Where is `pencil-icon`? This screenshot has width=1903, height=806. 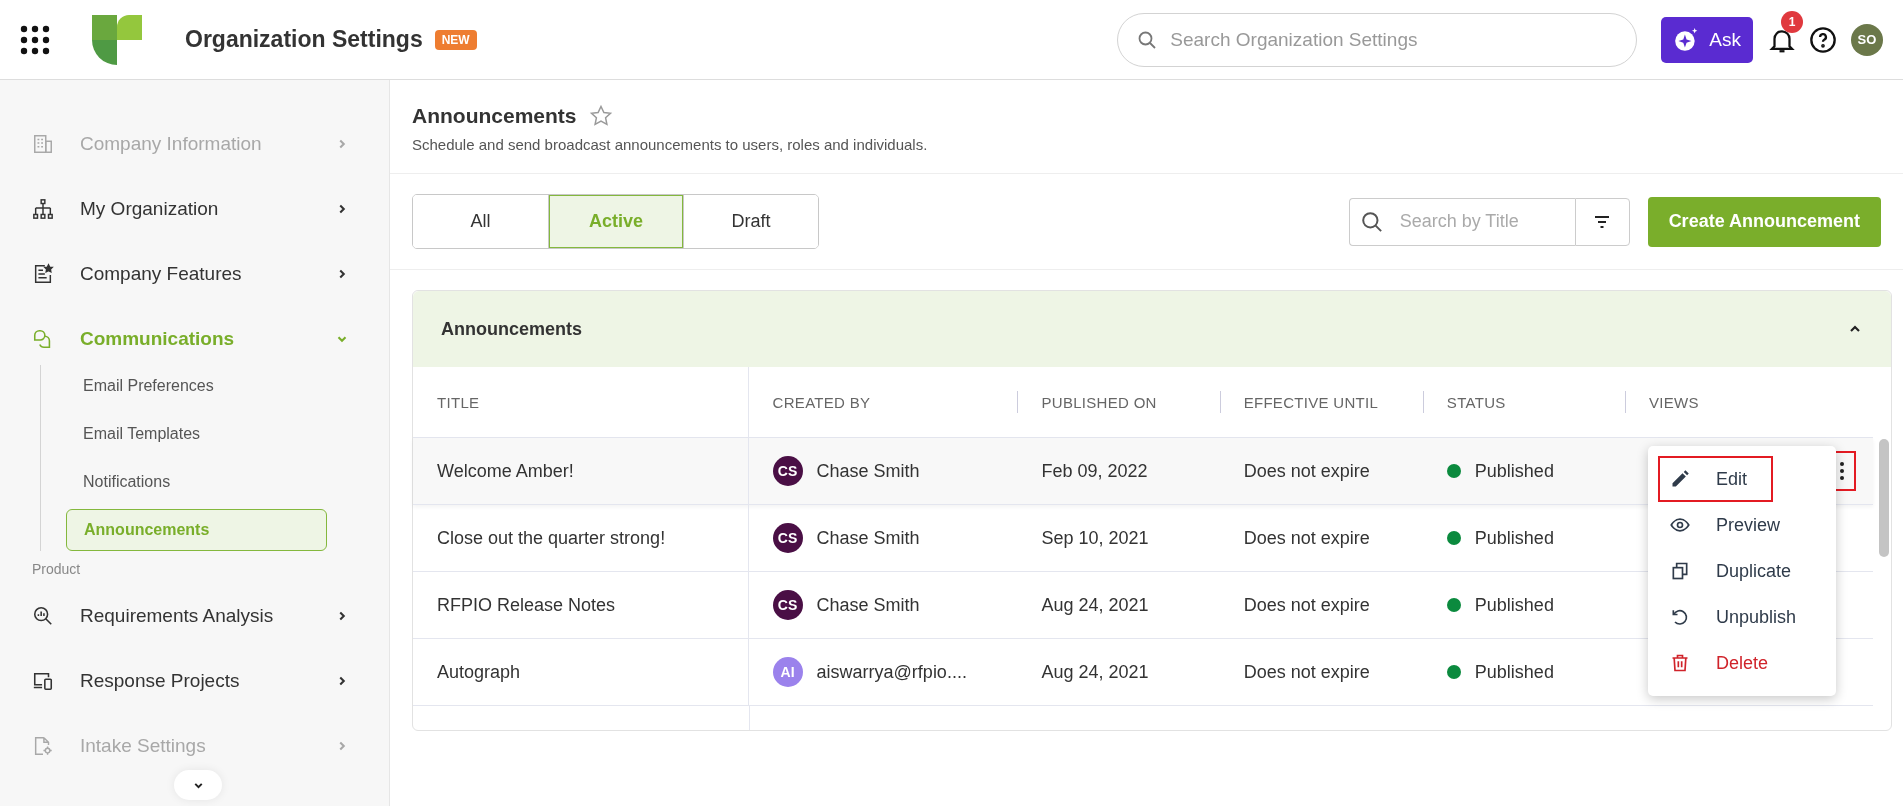
pencil-icon is located at coordinates (1680, 479).